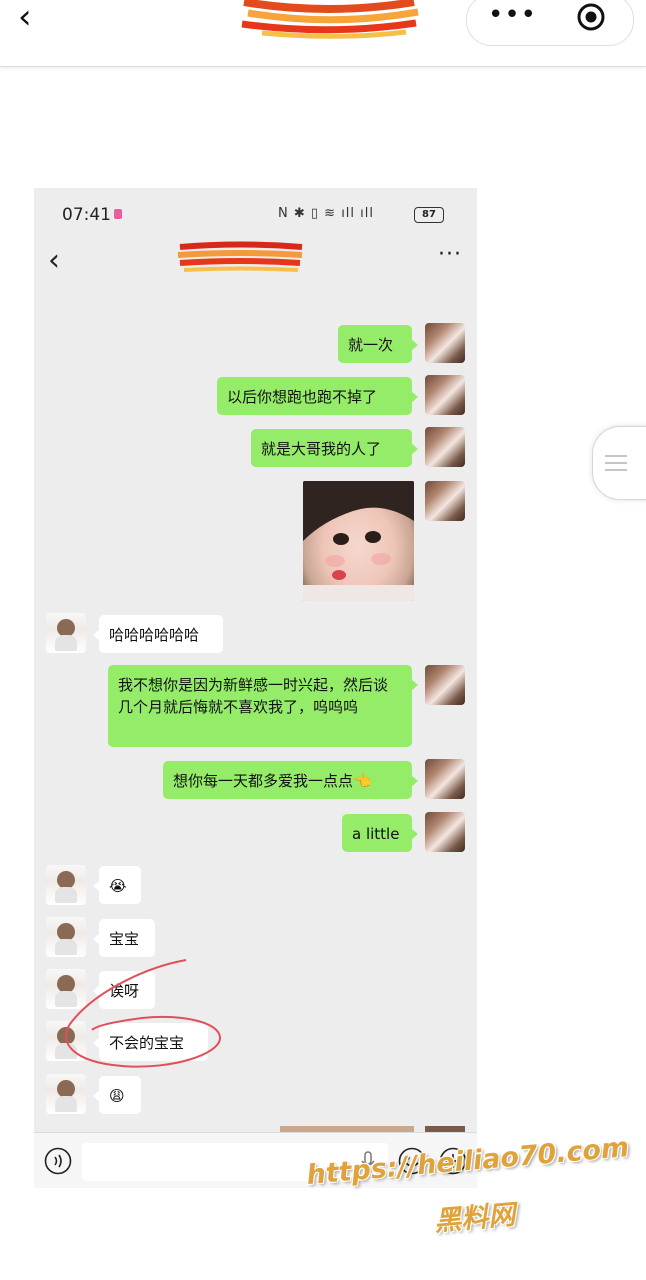 This screenshot has height=1280, width=646. I want to click on message-bubble-sent: 我不想你是因为新鲜感一时兴起，然后谈几个月就后悔就不喜欢我了，呜呜呜, so click(263, 706).